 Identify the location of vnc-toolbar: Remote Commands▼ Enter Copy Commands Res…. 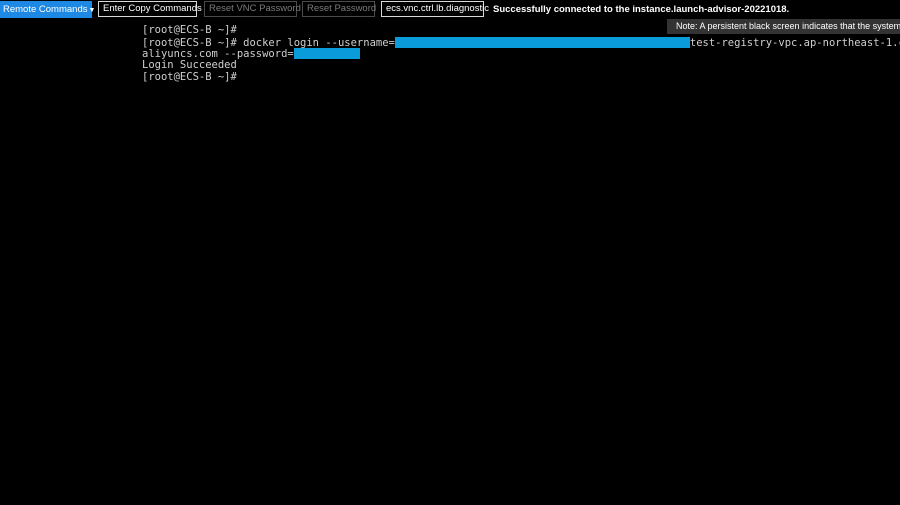
(450, 9).